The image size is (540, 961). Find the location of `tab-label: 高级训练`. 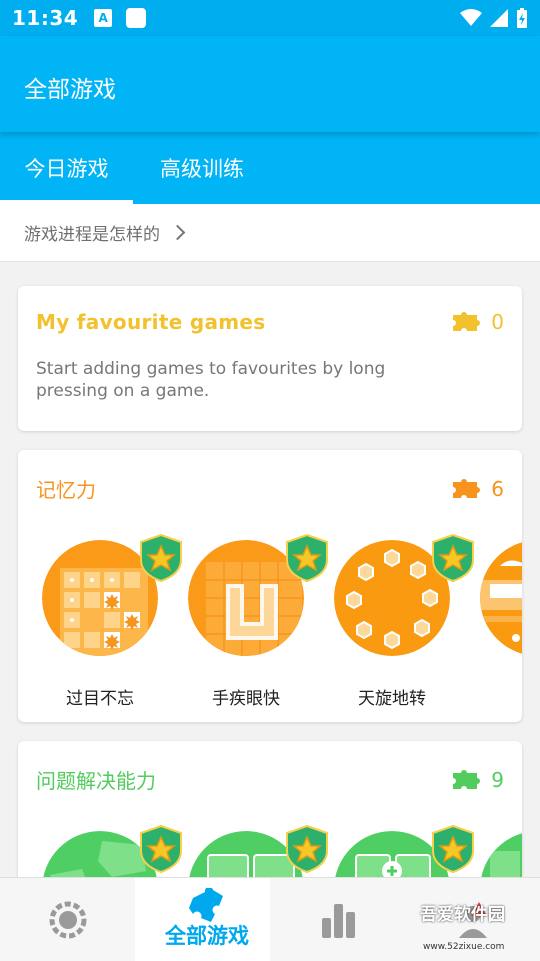

tab-label: 高级训练 is located at coordinates (202, 169).